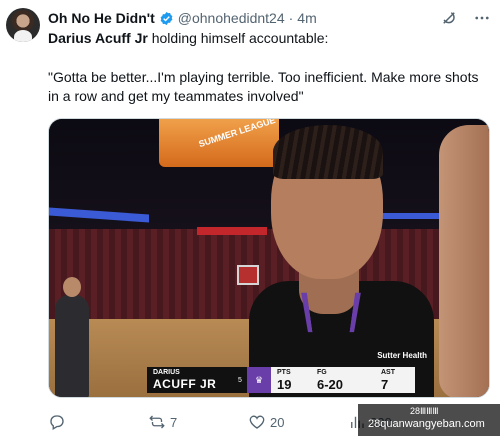 This screenshot has height=440, width=500. I want to click on author-avatar, so click(23, 25).